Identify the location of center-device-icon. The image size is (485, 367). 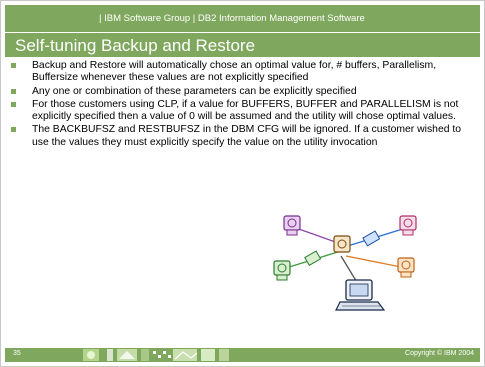
(342, 244).